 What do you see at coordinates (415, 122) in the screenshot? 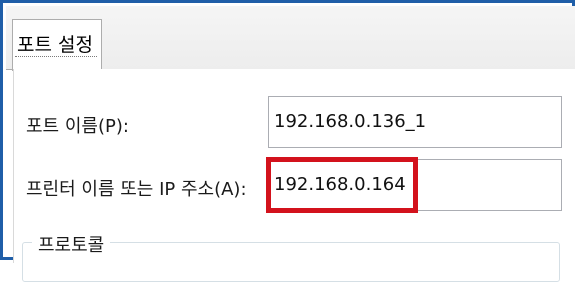
I see `port-name-field: 192.168.0.136_1` at bounding box center [415, 122].